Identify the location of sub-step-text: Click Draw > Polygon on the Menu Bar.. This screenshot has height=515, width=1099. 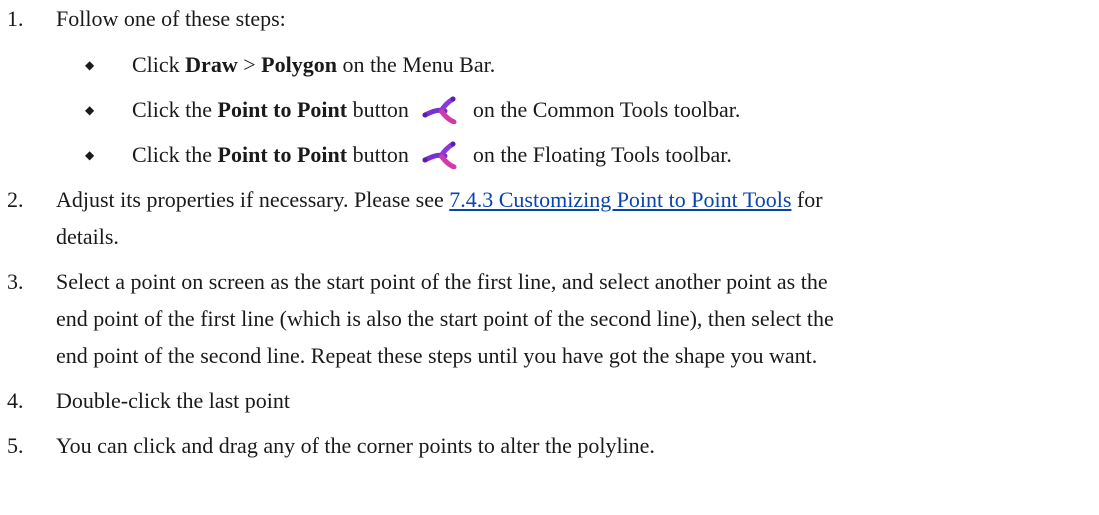
(313, 65).